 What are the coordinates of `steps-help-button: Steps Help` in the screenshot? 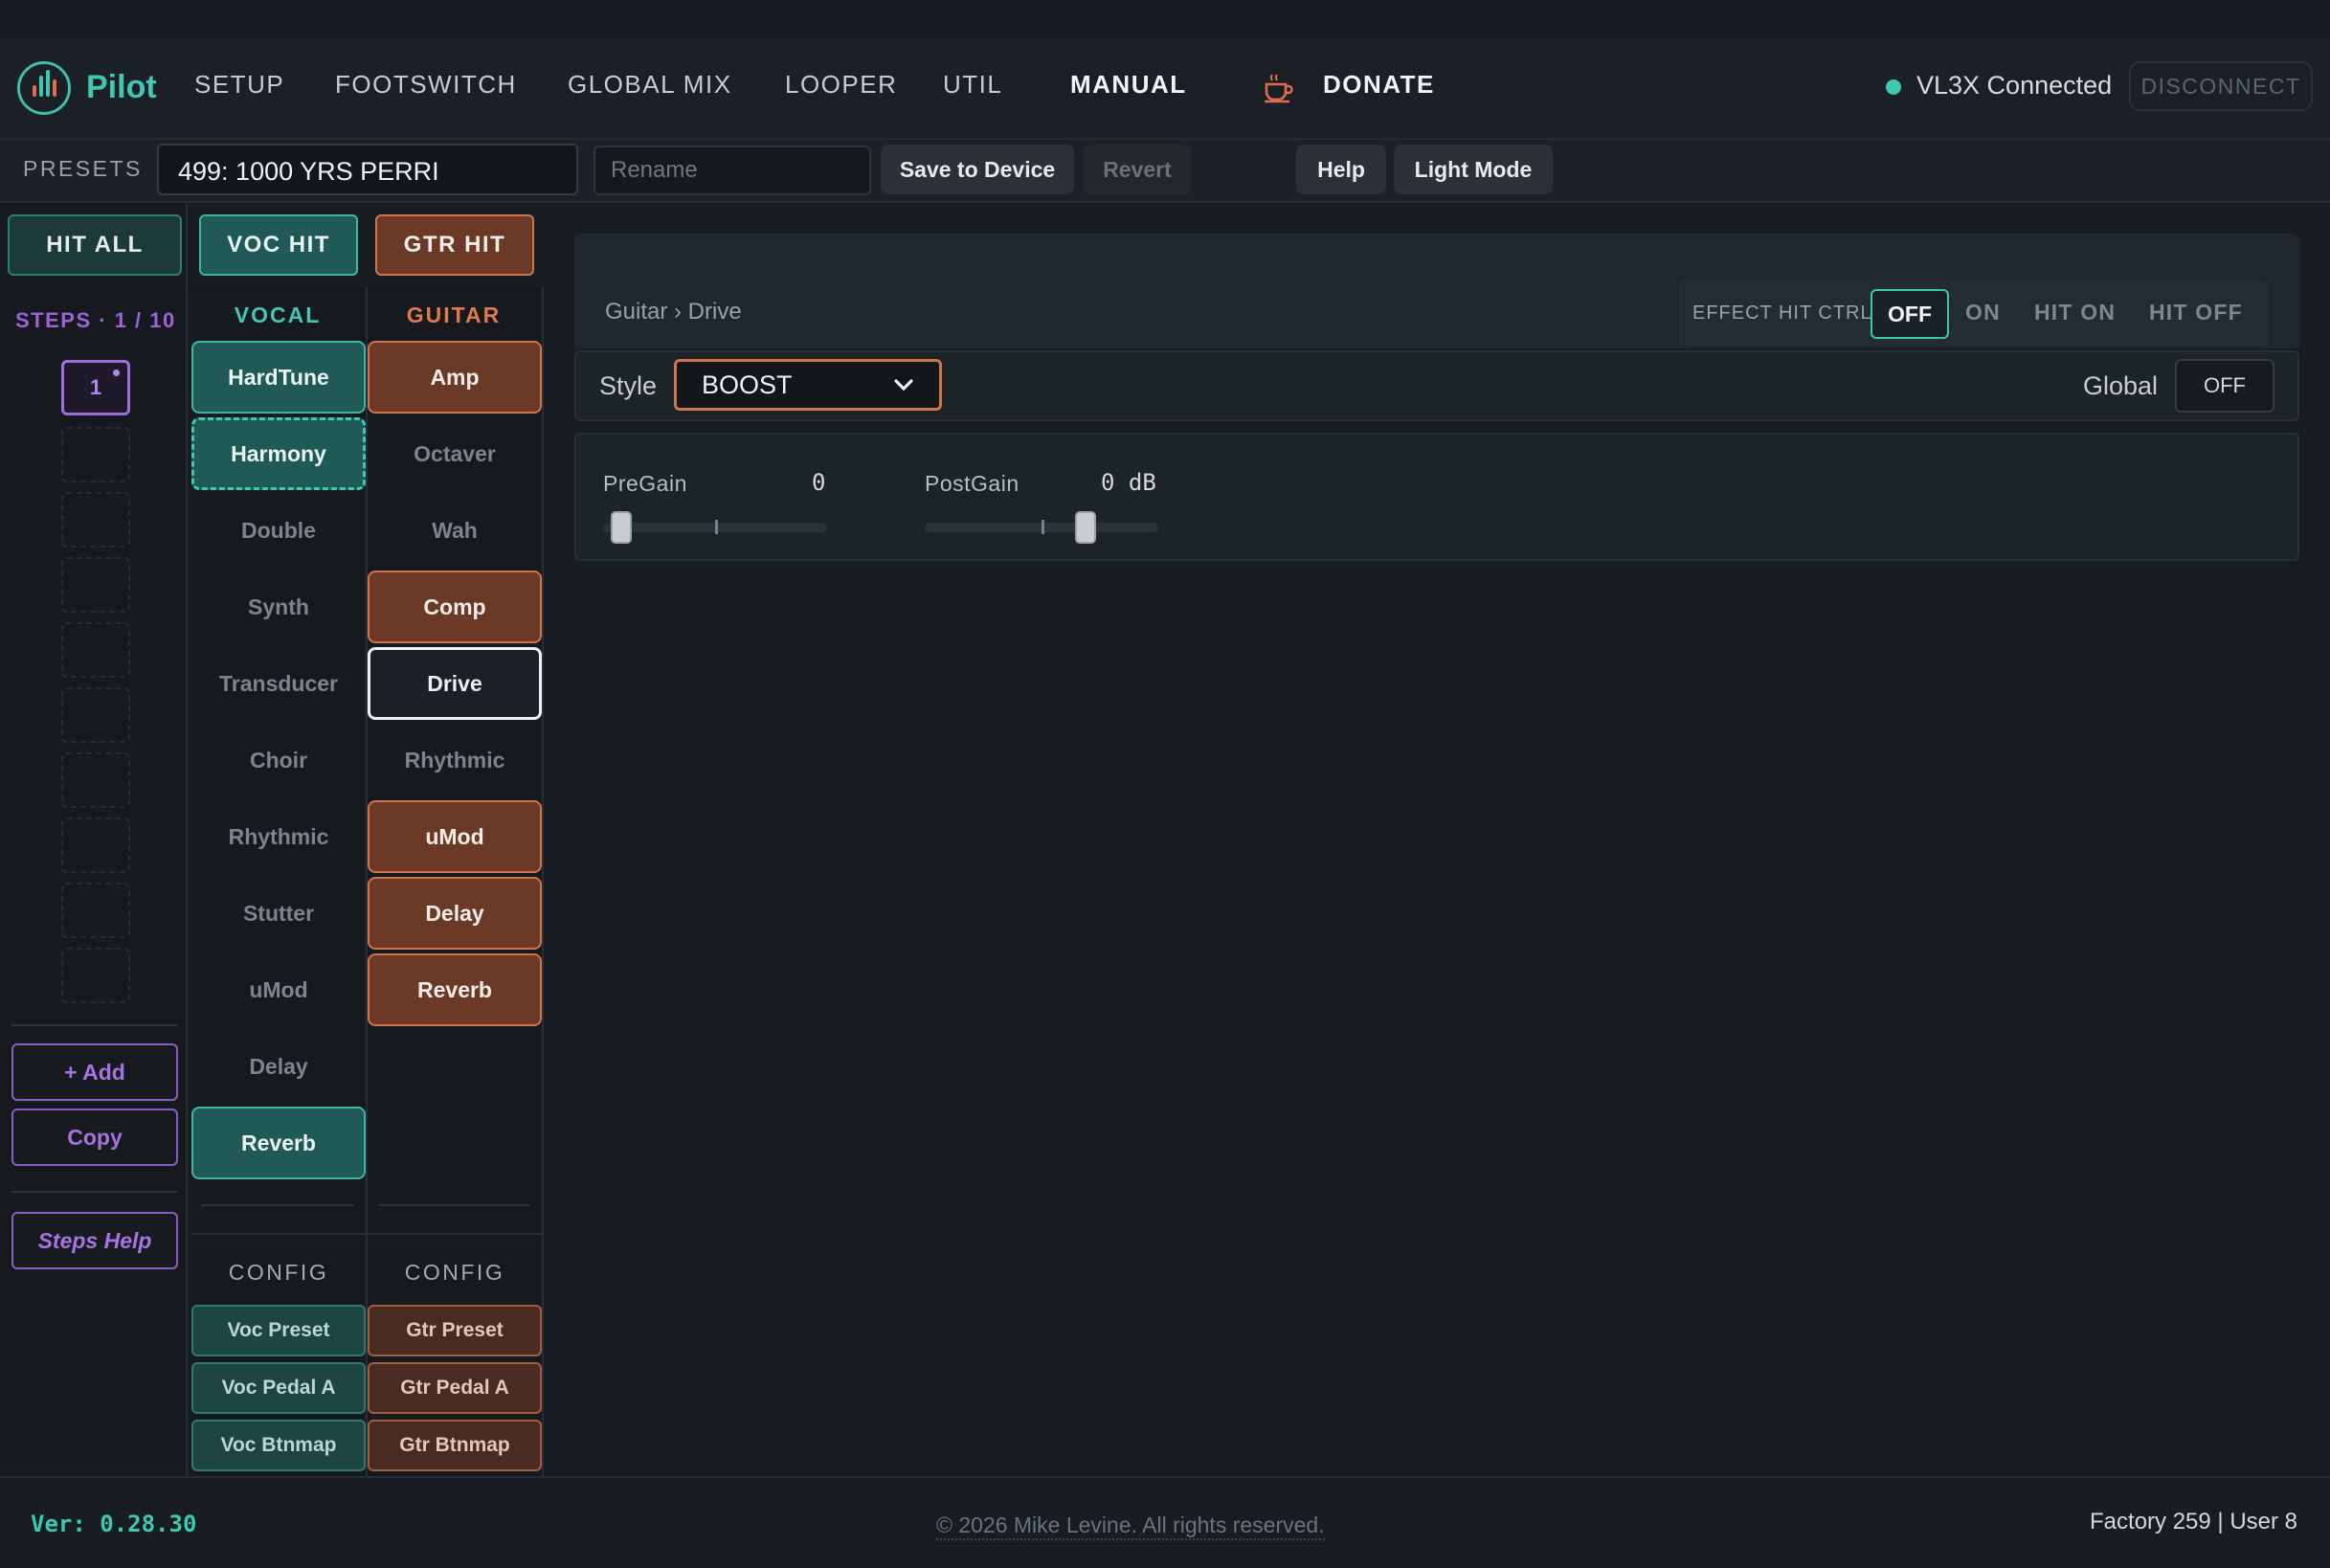 It's located at (95, 1241).